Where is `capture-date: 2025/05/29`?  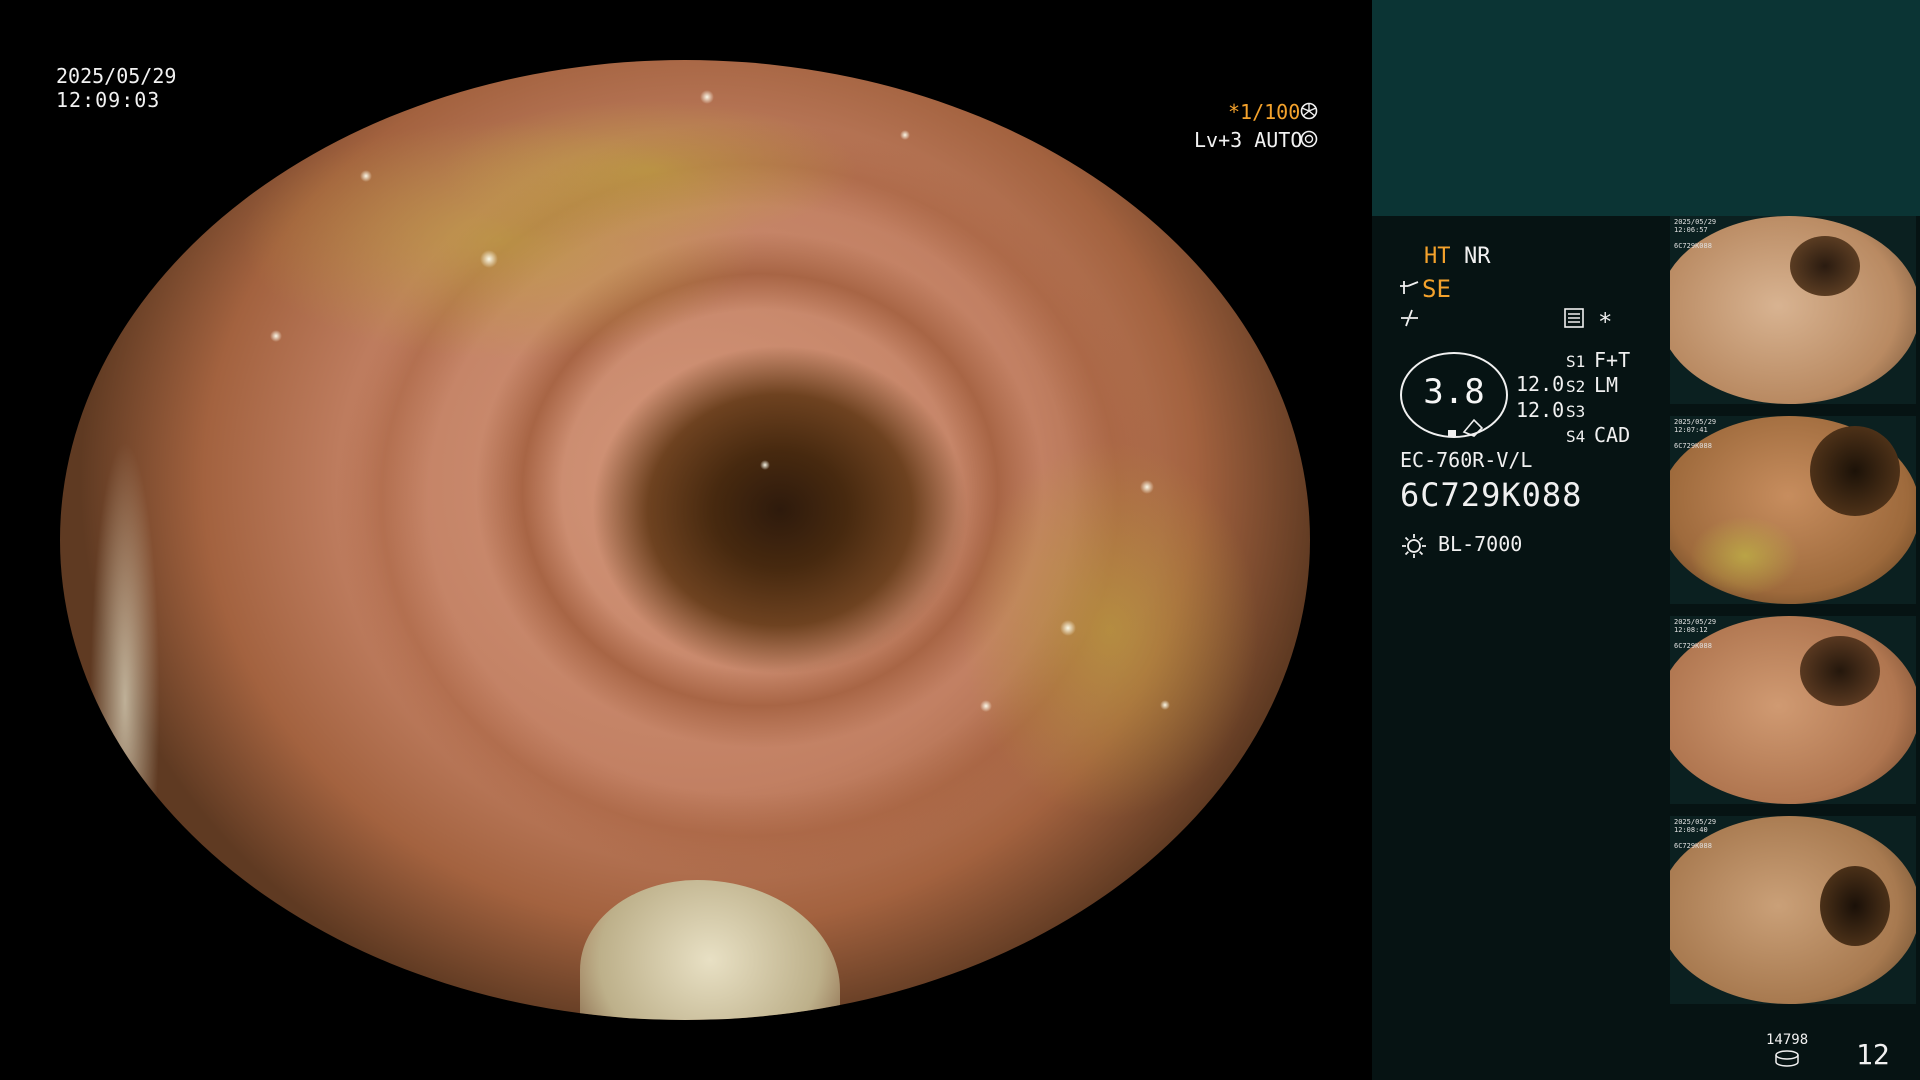 capture-date: 2025/05/29 is located at coordinates (116, 76).